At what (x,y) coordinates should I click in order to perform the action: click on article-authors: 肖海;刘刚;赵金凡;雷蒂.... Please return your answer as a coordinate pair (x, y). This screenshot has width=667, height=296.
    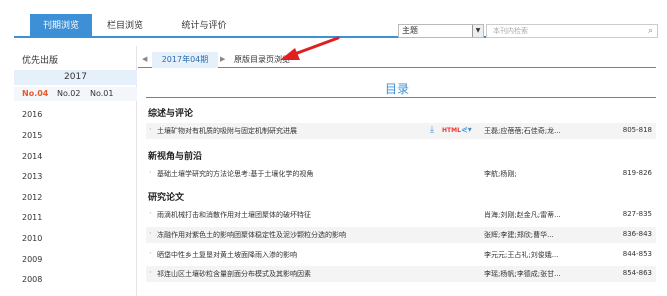
    Looking at the image, I should click on (522, 215).